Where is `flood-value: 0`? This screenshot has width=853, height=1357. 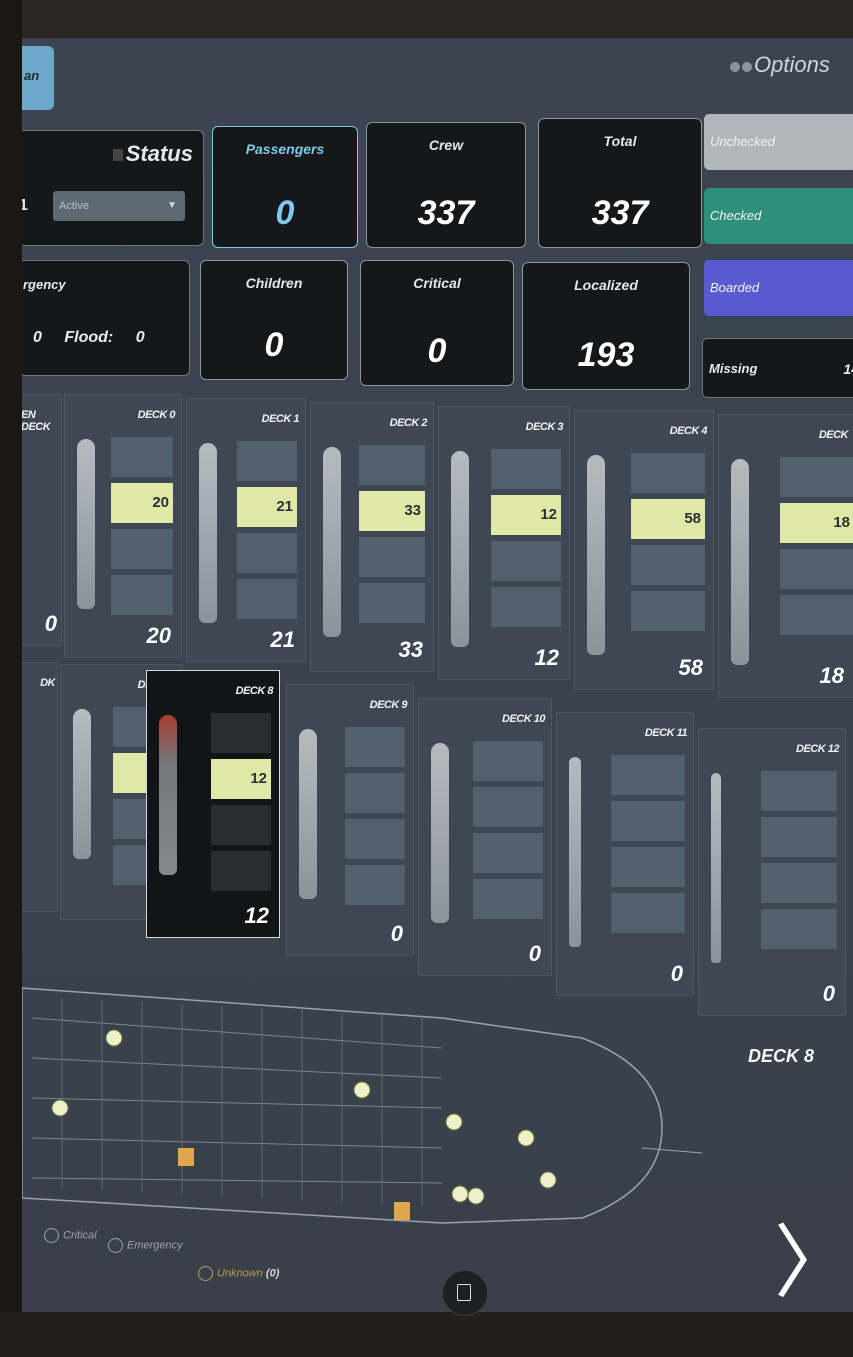 flood-value: 0 is located at coordinates (140, 337).